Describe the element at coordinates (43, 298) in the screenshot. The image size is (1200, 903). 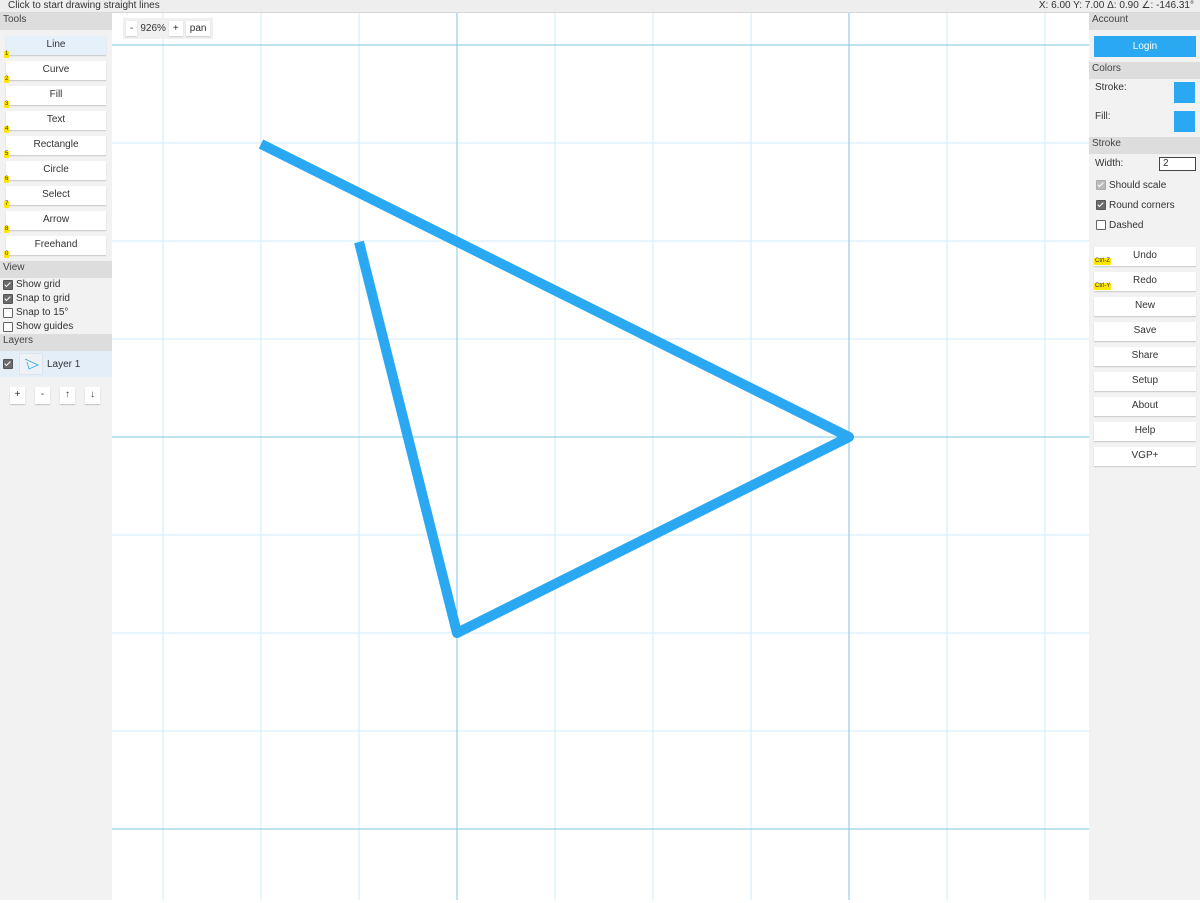
I see `snap-to-grid-label: Snap to grid` at that location.